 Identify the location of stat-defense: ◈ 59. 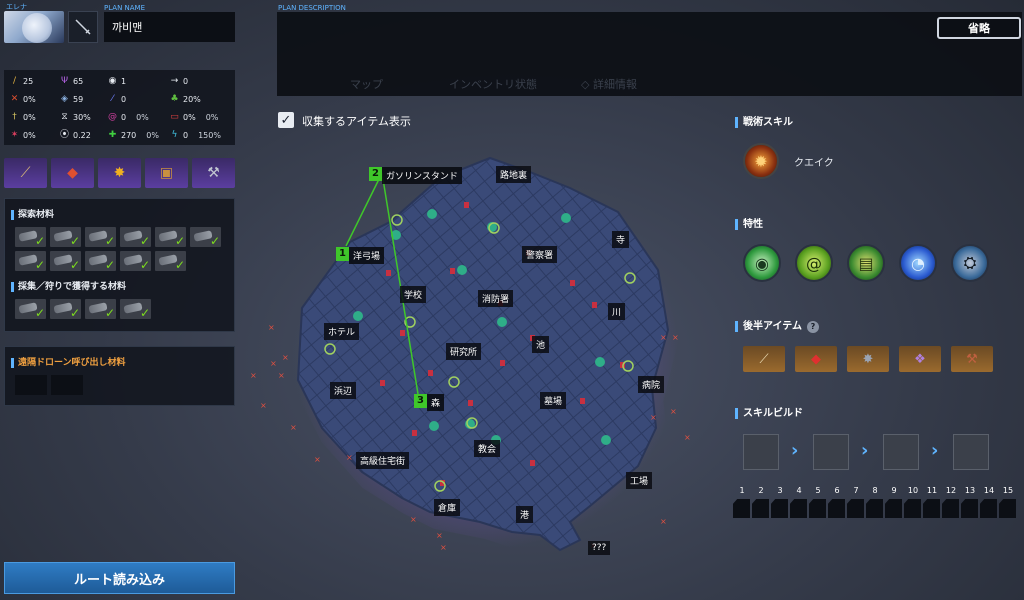
(72, 99).